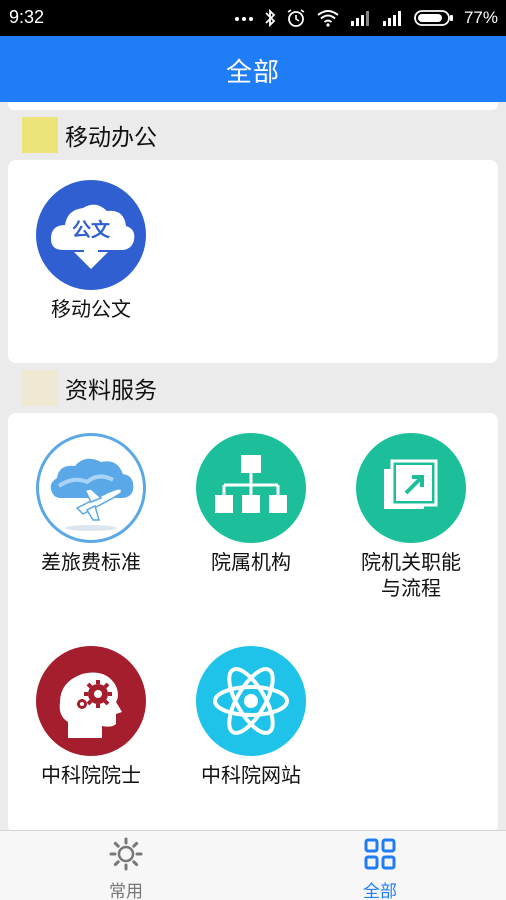 The height and width of the screenshot is (900, 506). Describe the element at coordinates (27, 17) in the screenshot. I see `status-time: 9:32` at that location.